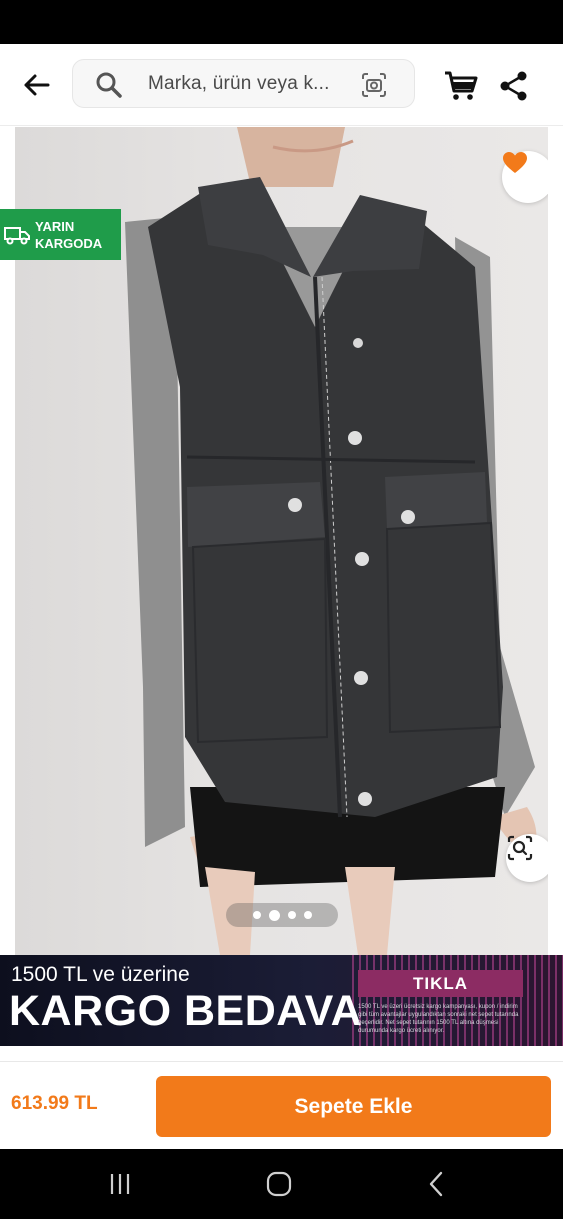 The width and height of the screenshot is (563, 1219). I want to click on visual-search-button, so click(527, 858).